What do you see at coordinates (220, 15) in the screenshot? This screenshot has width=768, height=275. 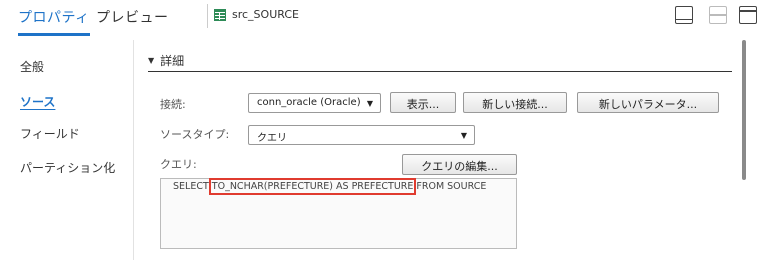 I see `table-icon` at bounding box center [220, 15].